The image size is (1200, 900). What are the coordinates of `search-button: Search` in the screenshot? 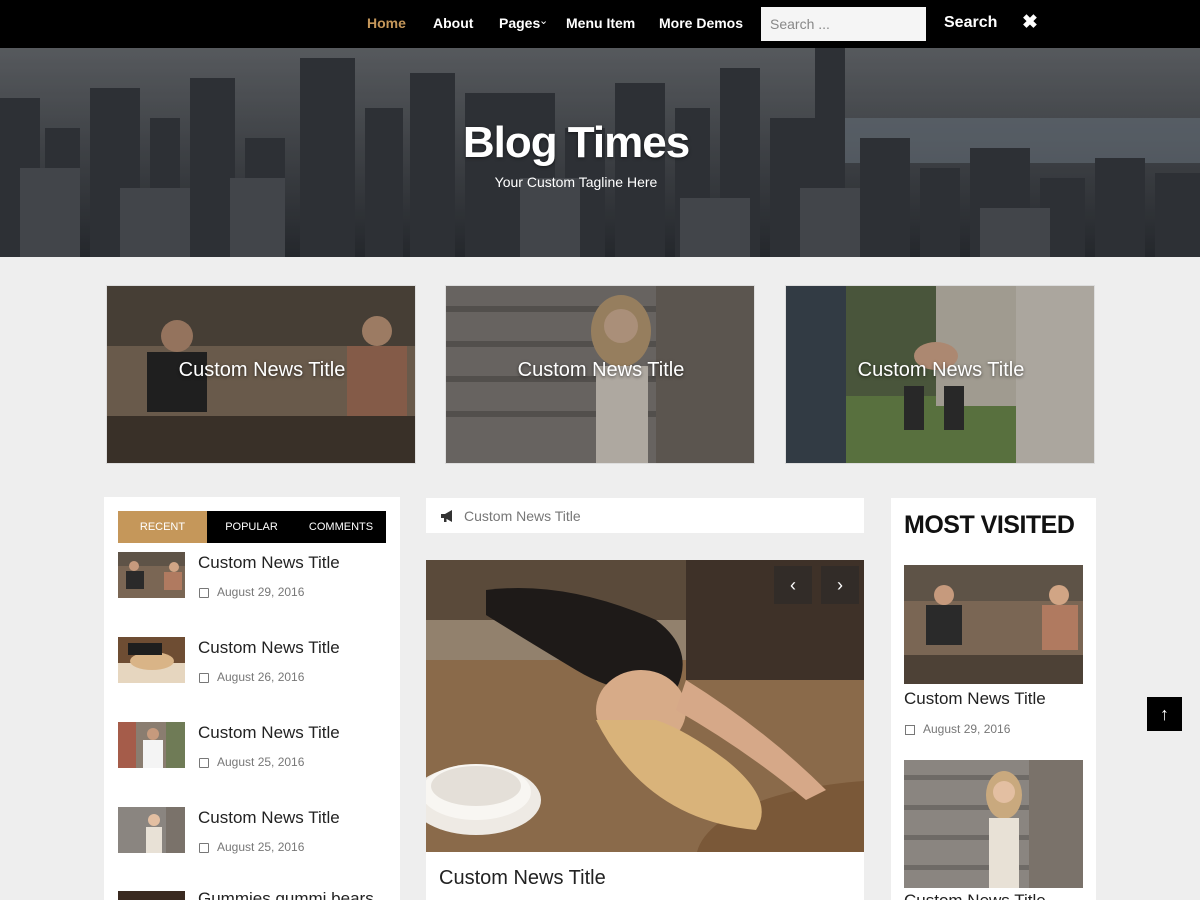 It's located at (970, 23).